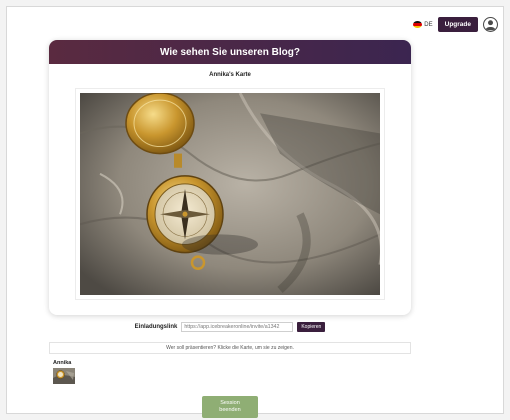 The height and width of the screenshot is (420, 510). Describe the element at coordinates (230, 403) in the screenshot. I see `end-session-line1: Session` at that location.